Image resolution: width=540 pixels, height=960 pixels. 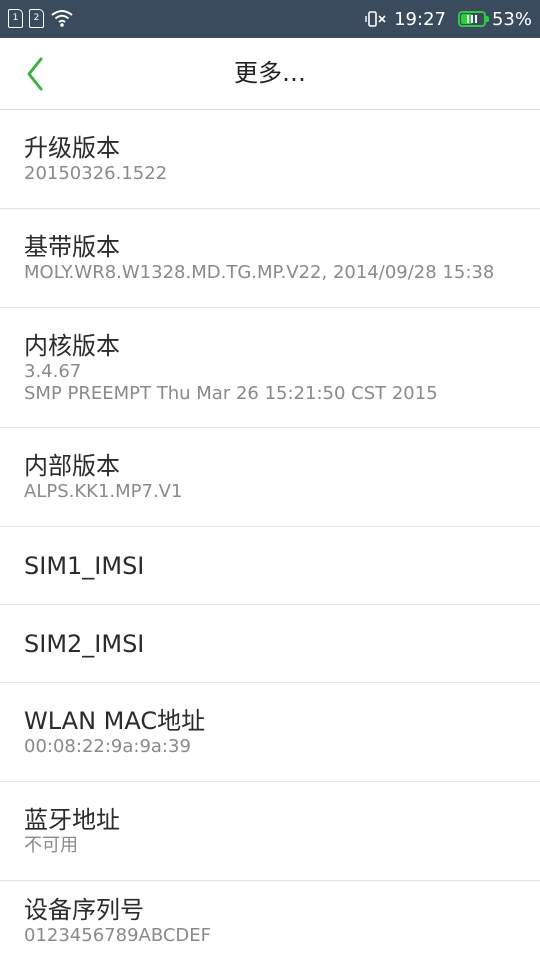 What do you see at coordinates (72, 820) in the screenshot?
I see `list-item-title: 蓝牙地址` at bounding box center [72, 820].